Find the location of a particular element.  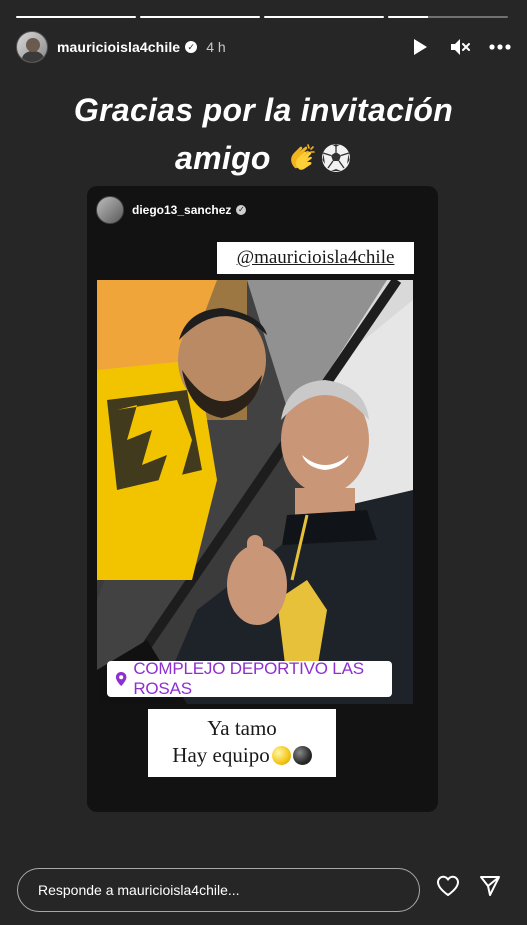

story-headline: Gracias por la invitación amigo is located at coordinates (263, 134).